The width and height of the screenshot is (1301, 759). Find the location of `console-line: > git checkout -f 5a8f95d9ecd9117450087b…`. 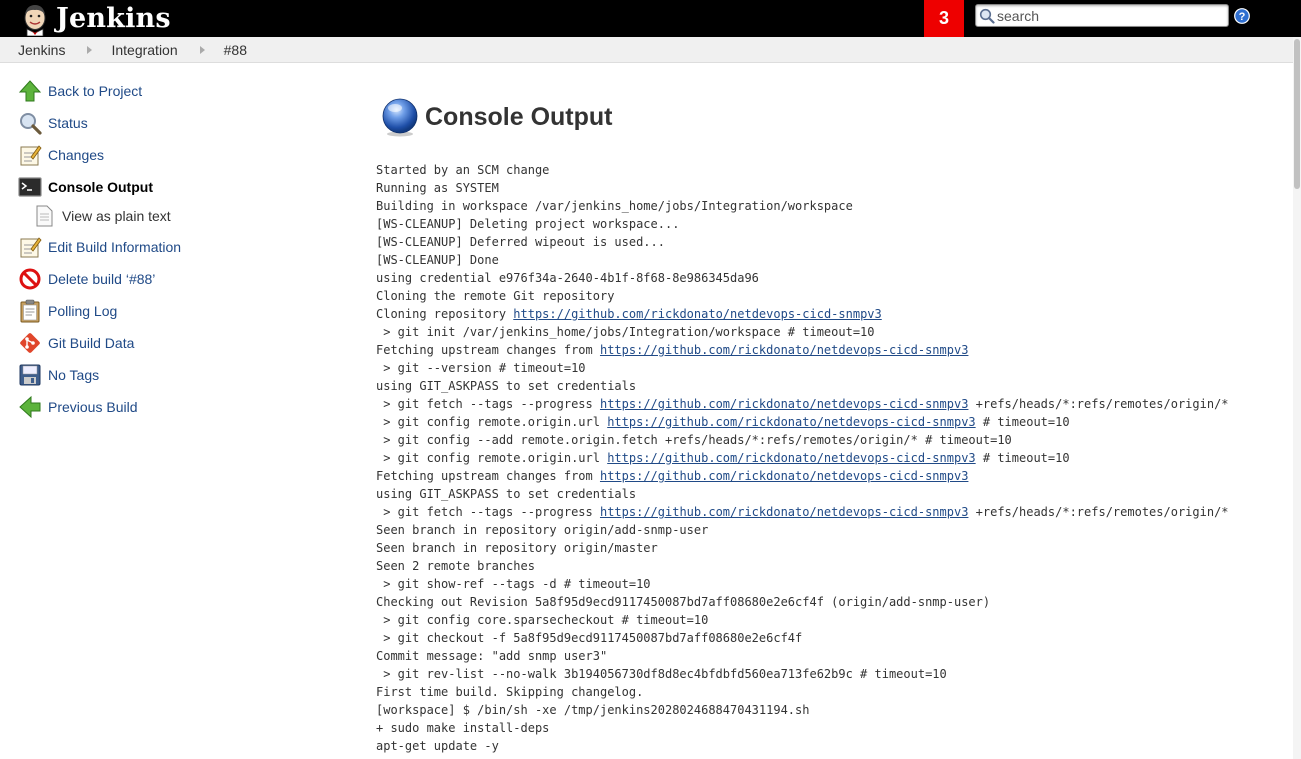

console-line: > git checkout -f 5a8f95d9ecd9117450087b… is located at coordinates (802, 638).